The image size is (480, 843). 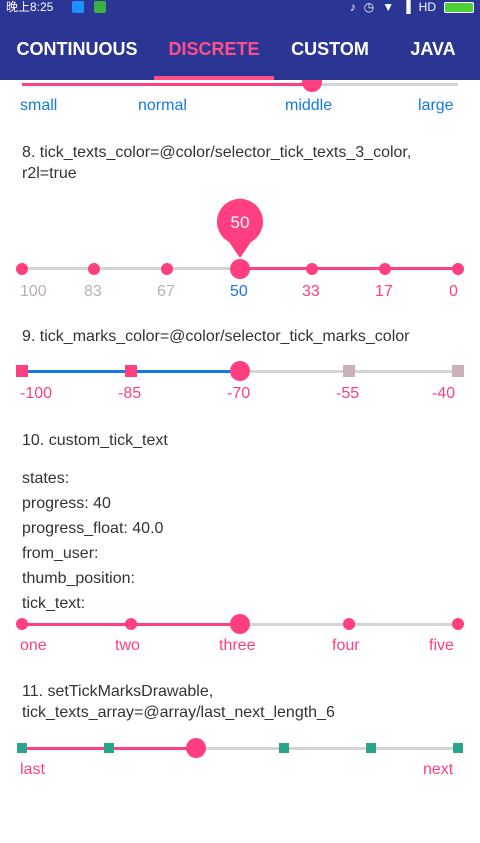 What do you see at coordinates (162, 105) in the screenshot?
I see `tick-label: normal` at bounding box center [162, 105].